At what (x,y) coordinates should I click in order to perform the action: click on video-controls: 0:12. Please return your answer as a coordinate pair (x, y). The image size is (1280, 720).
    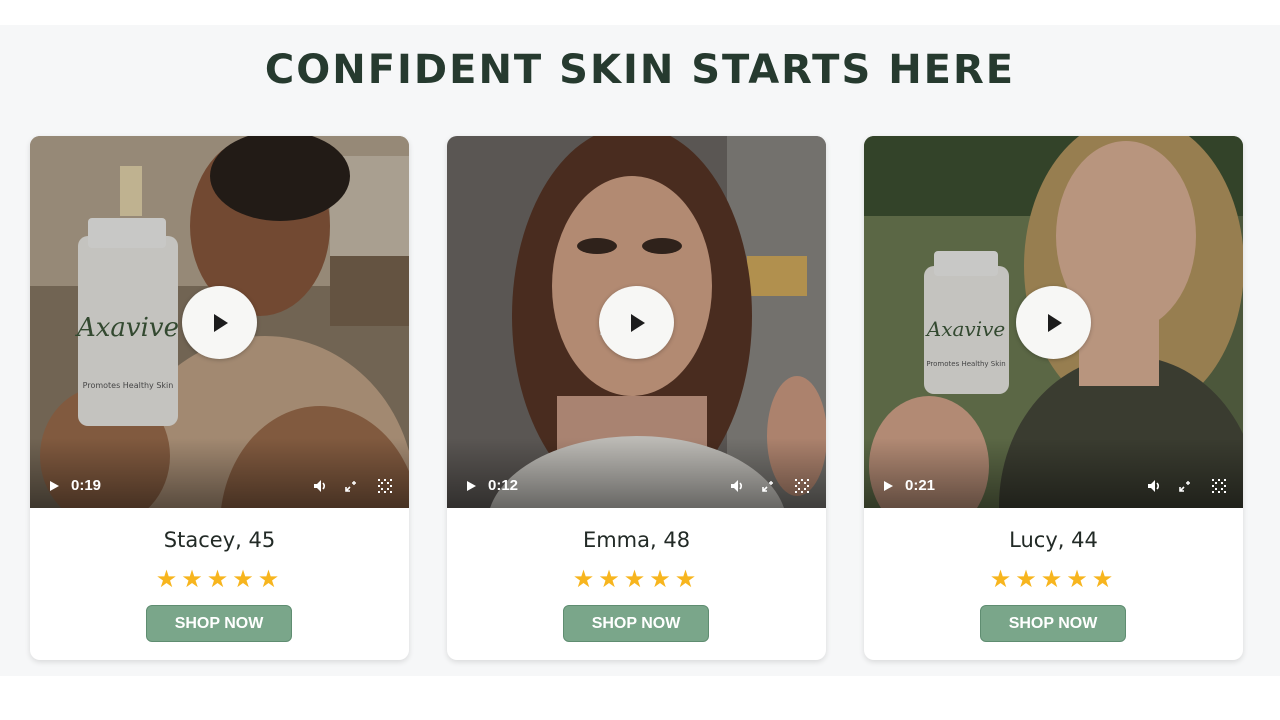
    Looking at the image, I should click on (636, 486).